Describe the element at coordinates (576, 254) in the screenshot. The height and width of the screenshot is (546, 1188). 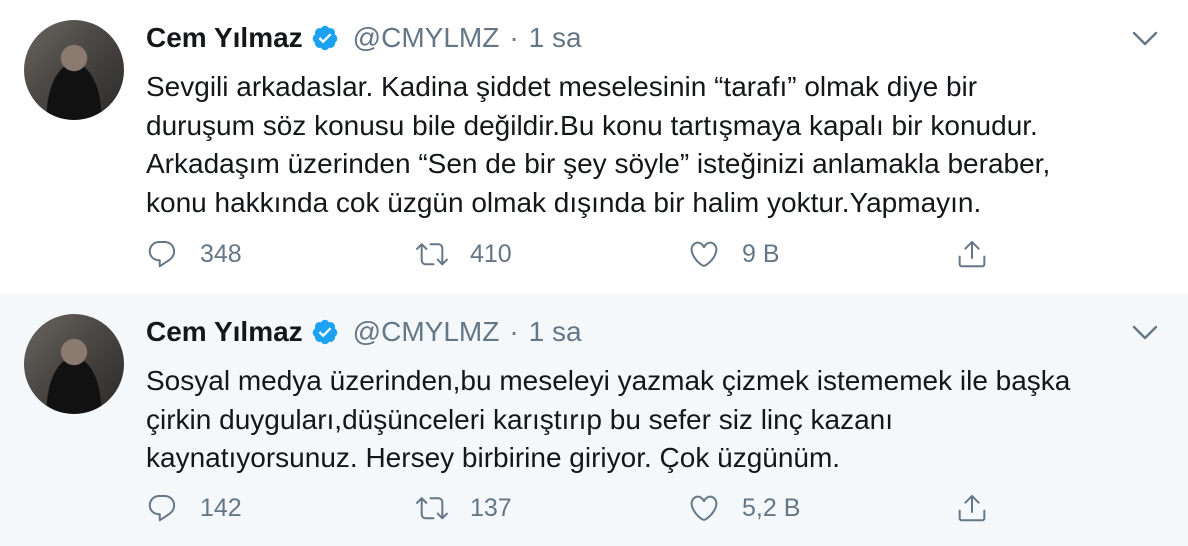
I see `tweet-actions: 348 410 9 B` at that location.